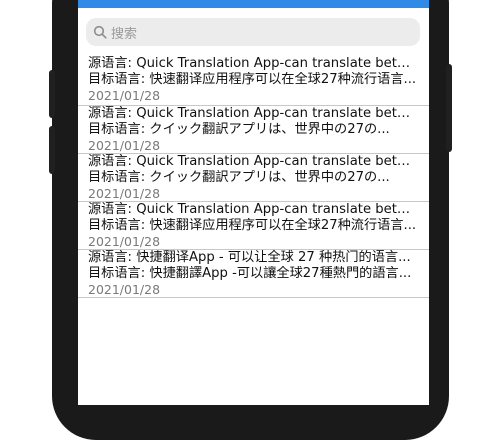 This screenshot has height=440, width=501. What do you see at coordinates (124, 32) in the screenshot?
I see `search-input: 搜索` at bounding box center [124, 32].